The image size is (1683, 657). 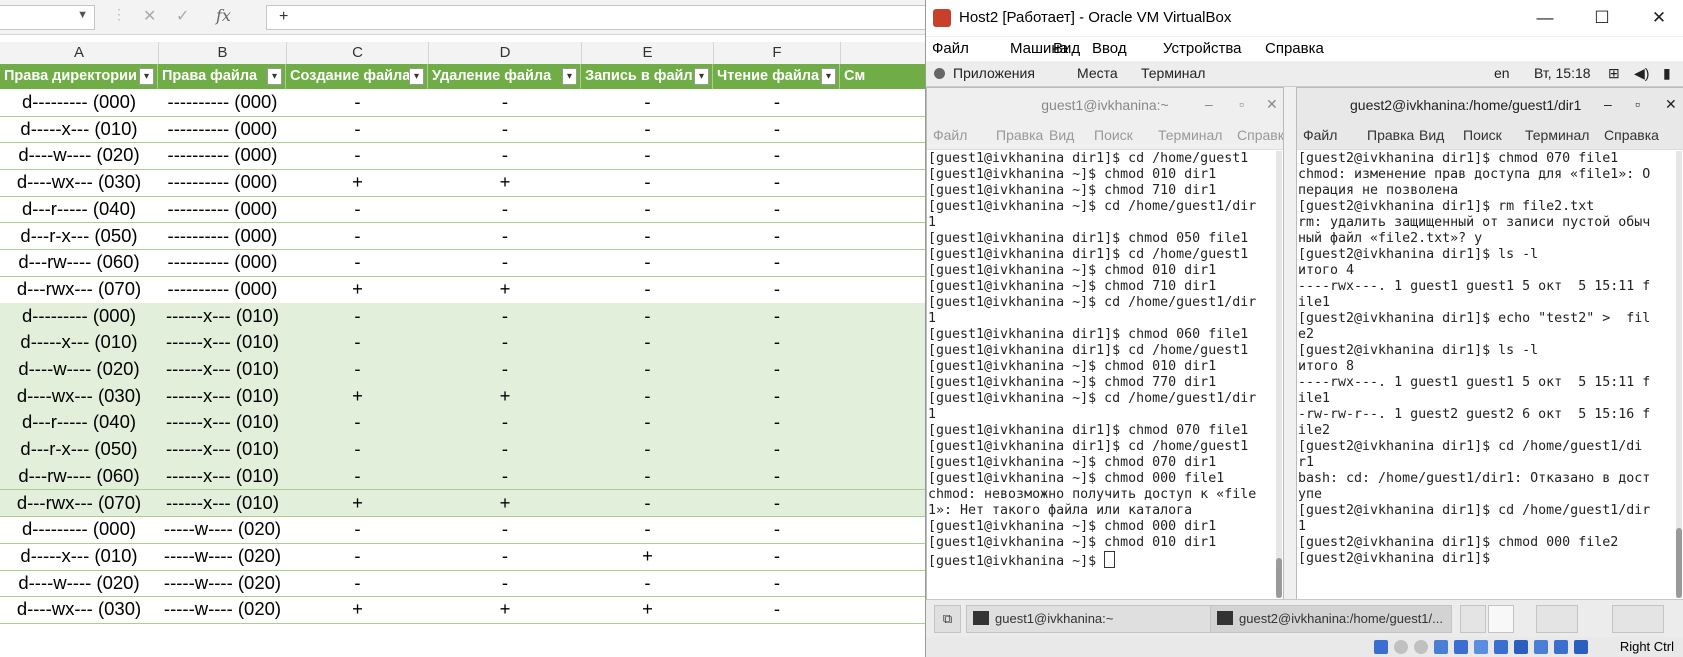 What do you see at coordinates (1202, 48) in the screenshot?
I see `menu-devices: Устройства` at bounding box center [1202, 48].